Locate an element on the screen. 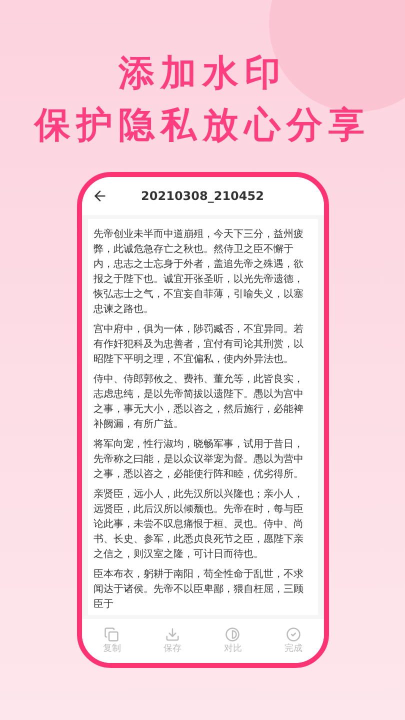 This screenshot has height=720, width=405. toolbar-button: 保存 is located at coordinates (172, 641).